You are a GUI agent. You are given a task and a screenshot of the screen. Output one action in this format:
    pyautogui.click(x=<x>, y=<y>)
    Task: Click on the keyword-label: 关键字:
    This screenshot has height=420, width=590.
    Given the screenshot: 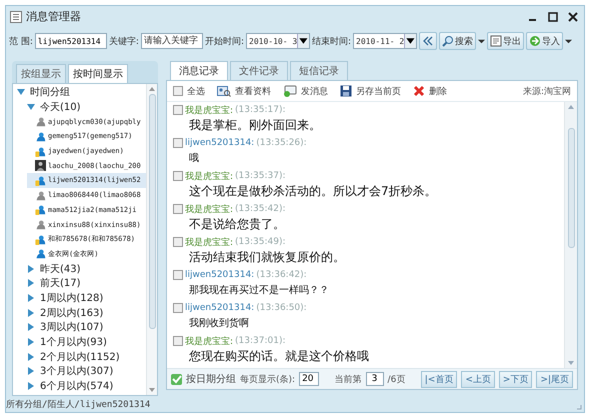 What is the action you would take?
    pyautogui.click(x=123, y=42)
    